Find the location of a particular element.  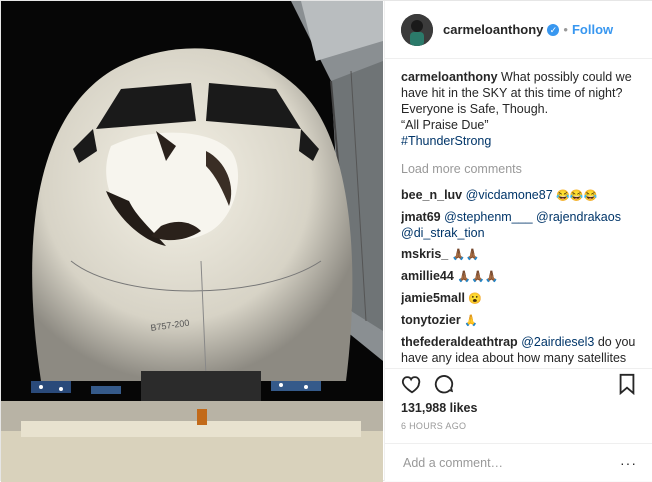

avatar is located at coordinates (417, 29).